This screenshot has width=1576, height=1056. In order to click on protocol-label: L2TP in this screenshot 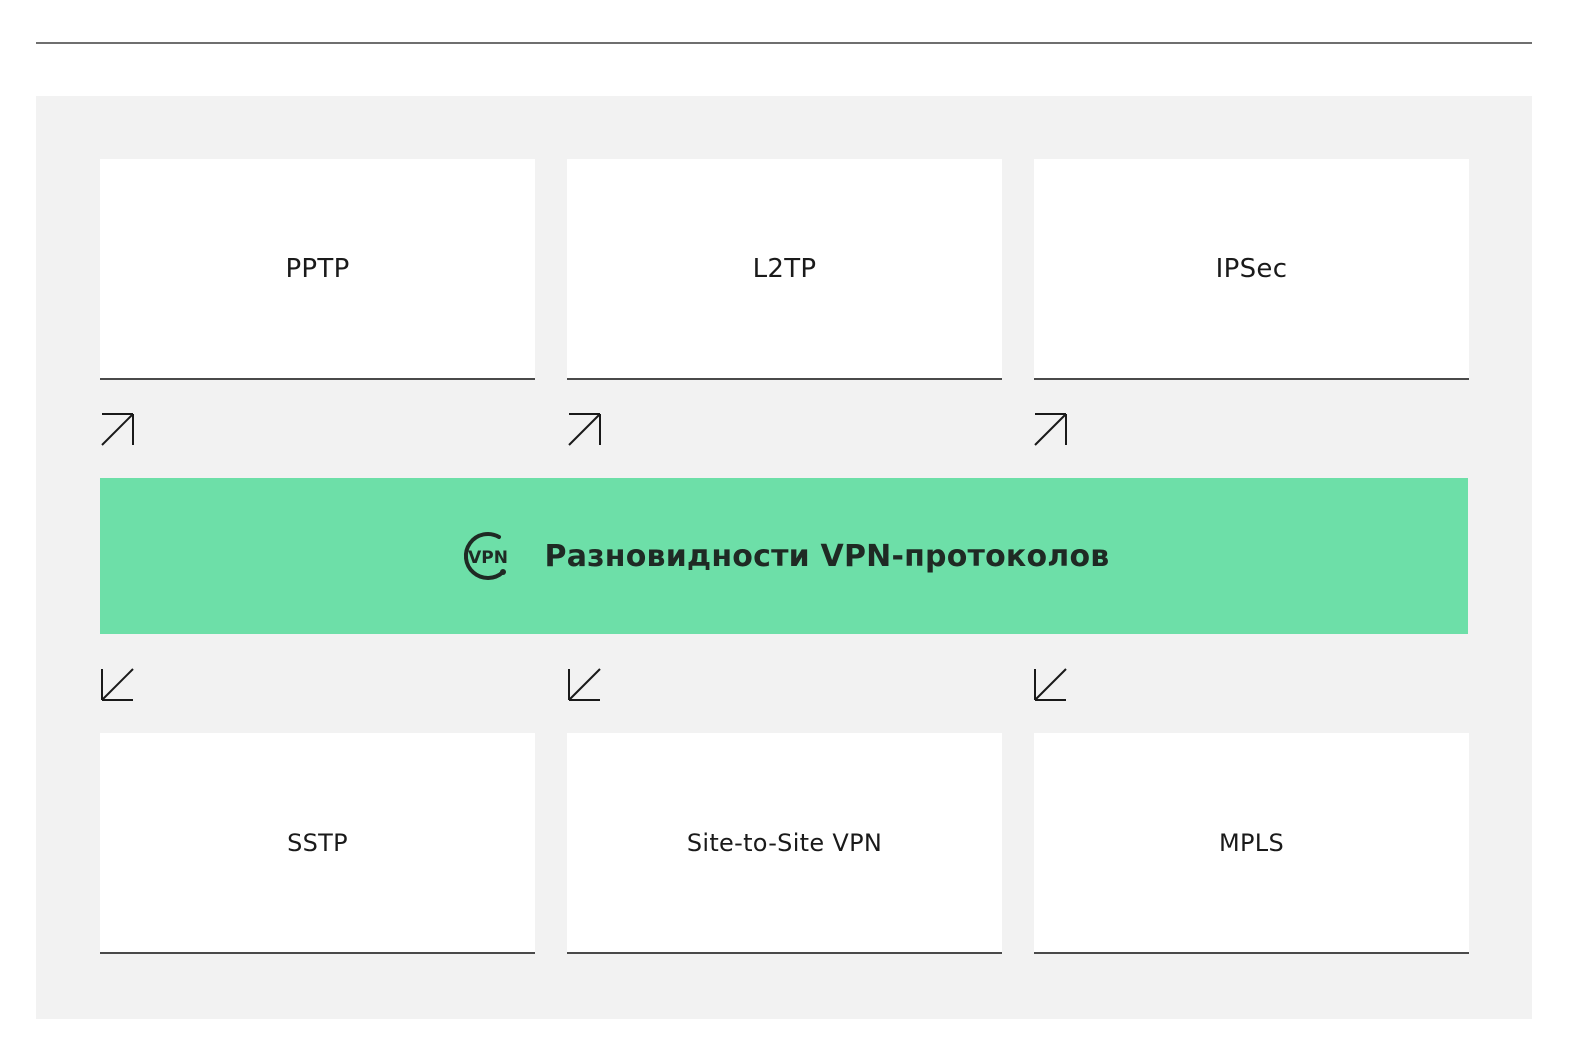, I will do `click(784, 268)`.